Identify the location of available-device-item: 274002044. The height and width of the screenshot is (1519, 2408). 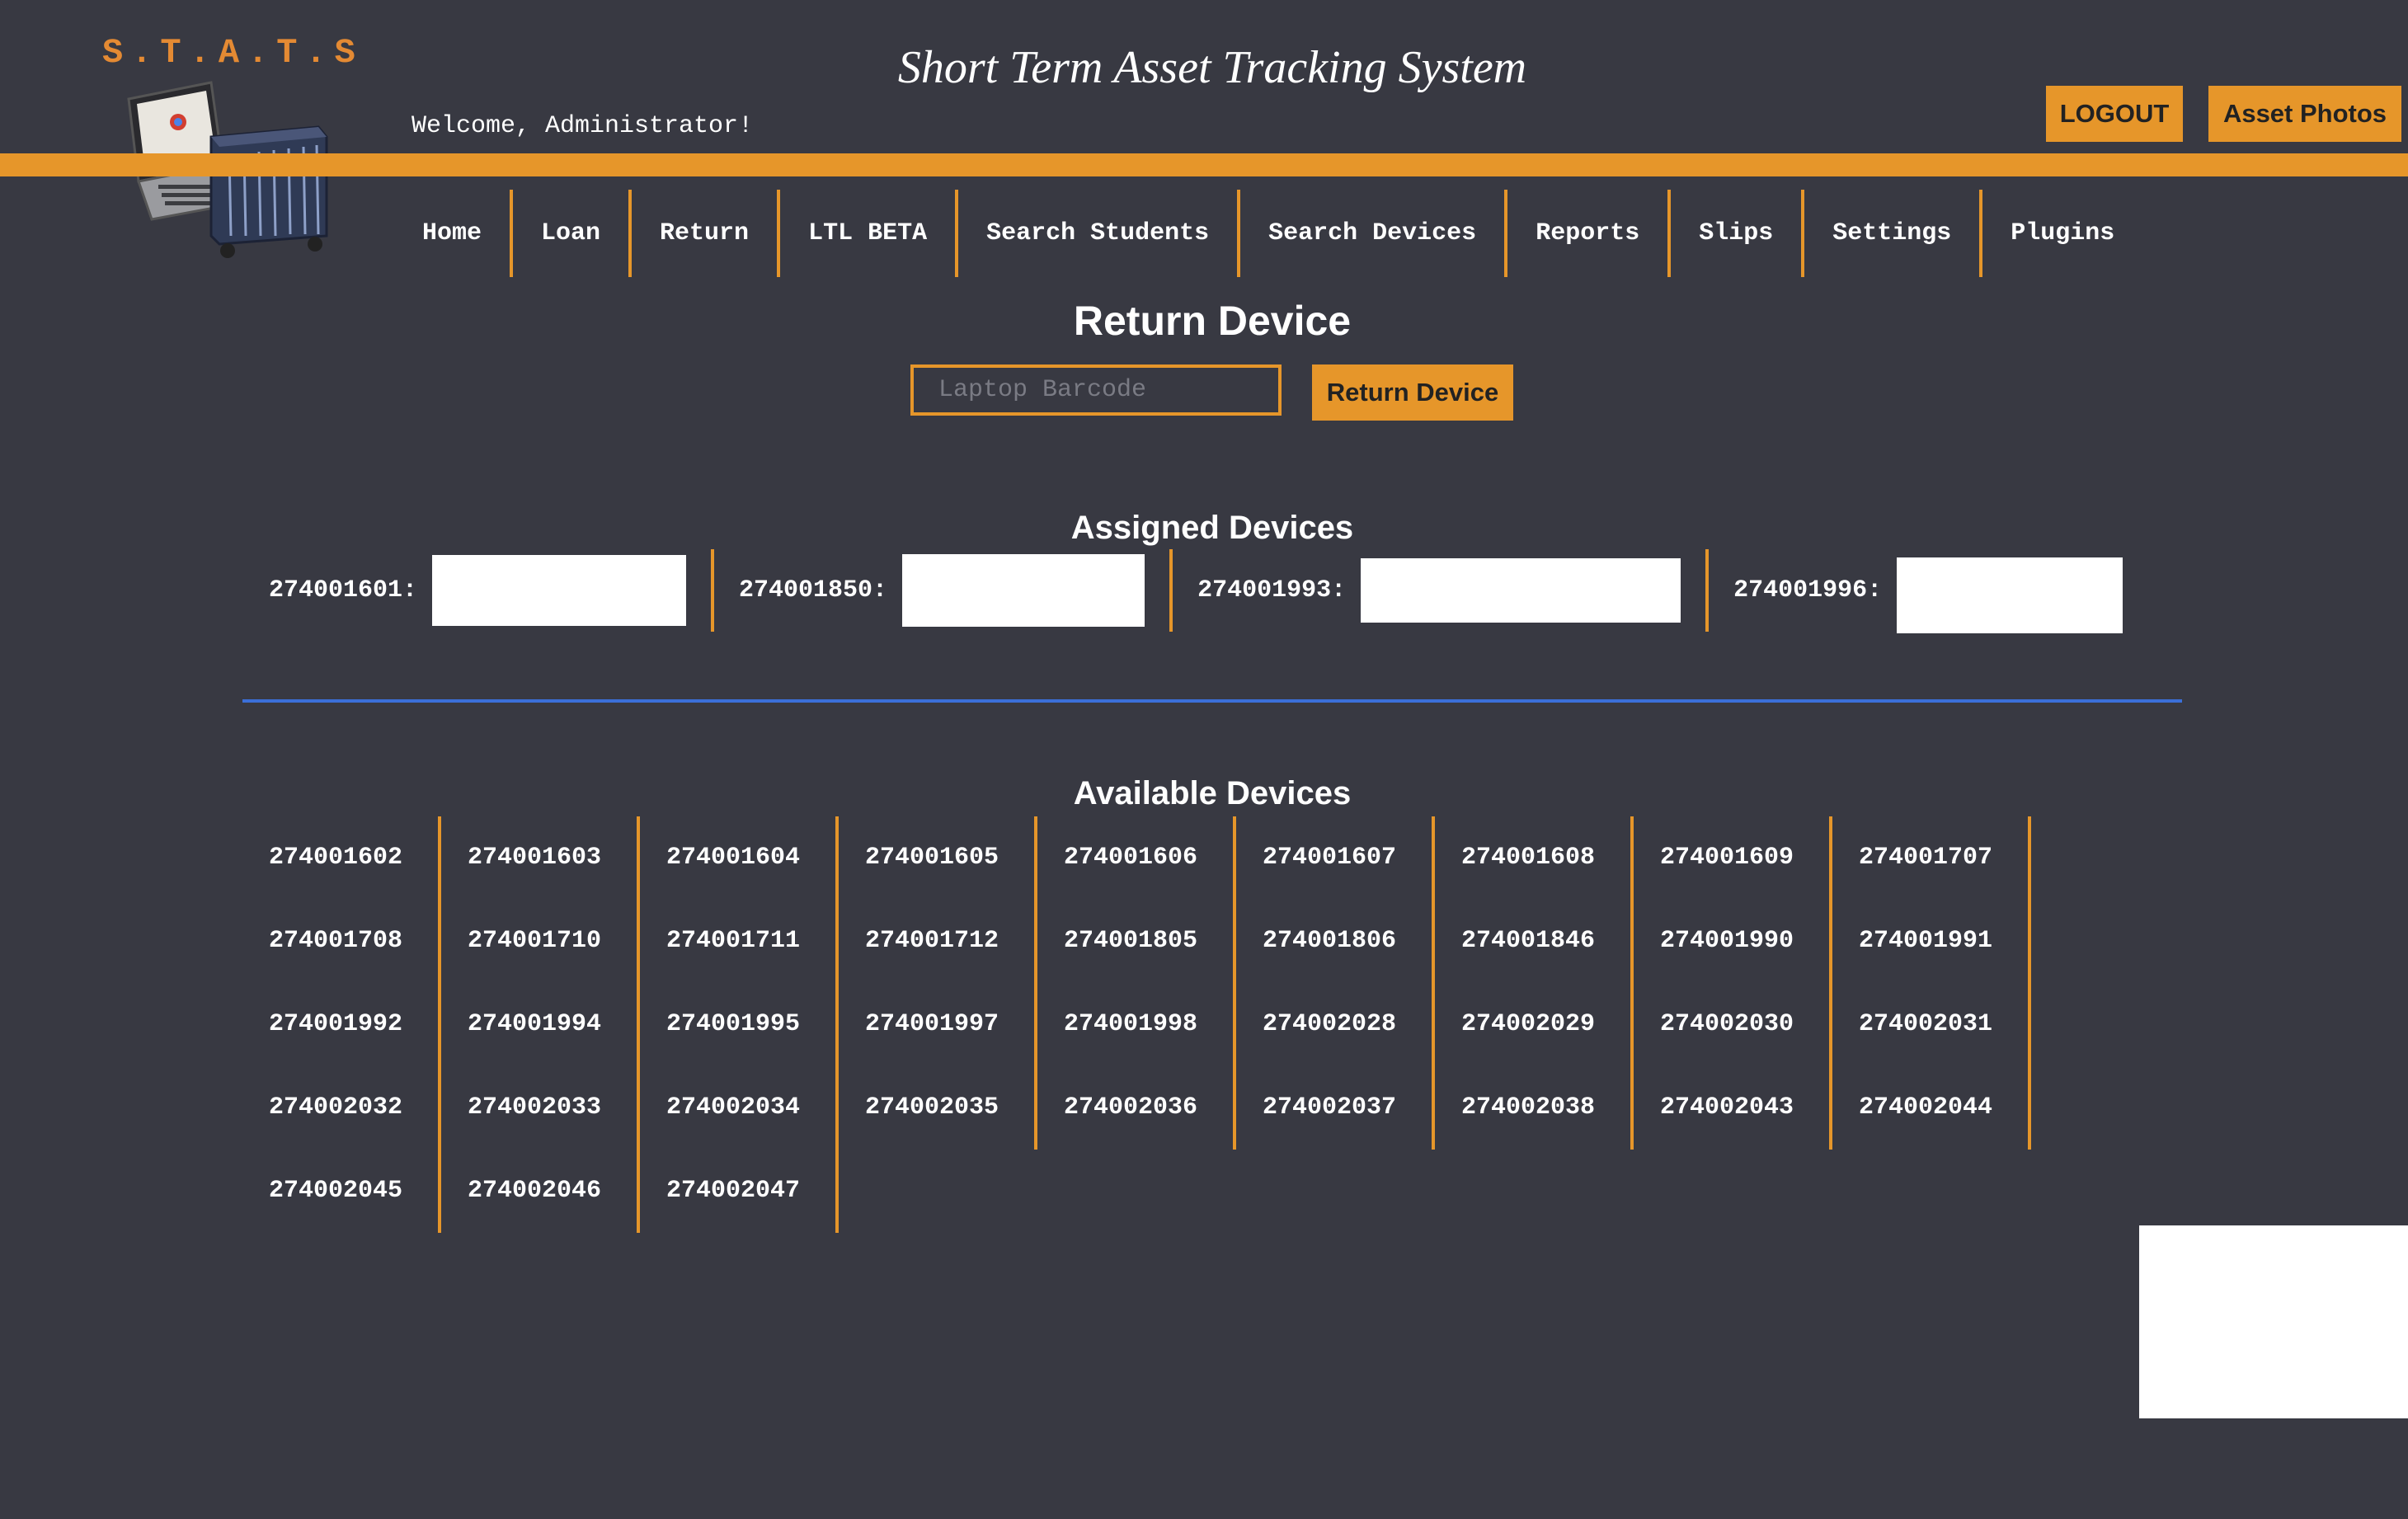
(1932, 1108).